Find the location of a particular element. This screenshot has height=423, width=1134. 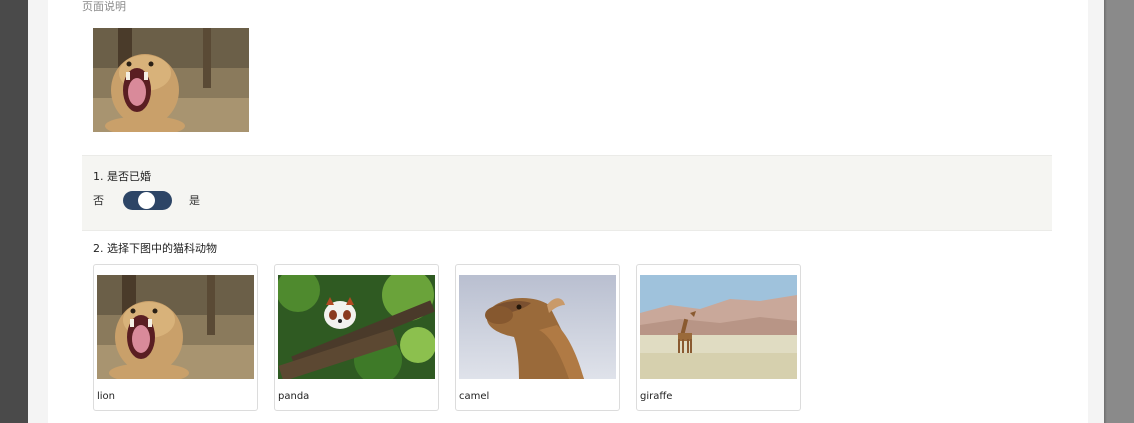

option-yes-label: 是 is located at coordinates (194, 200).